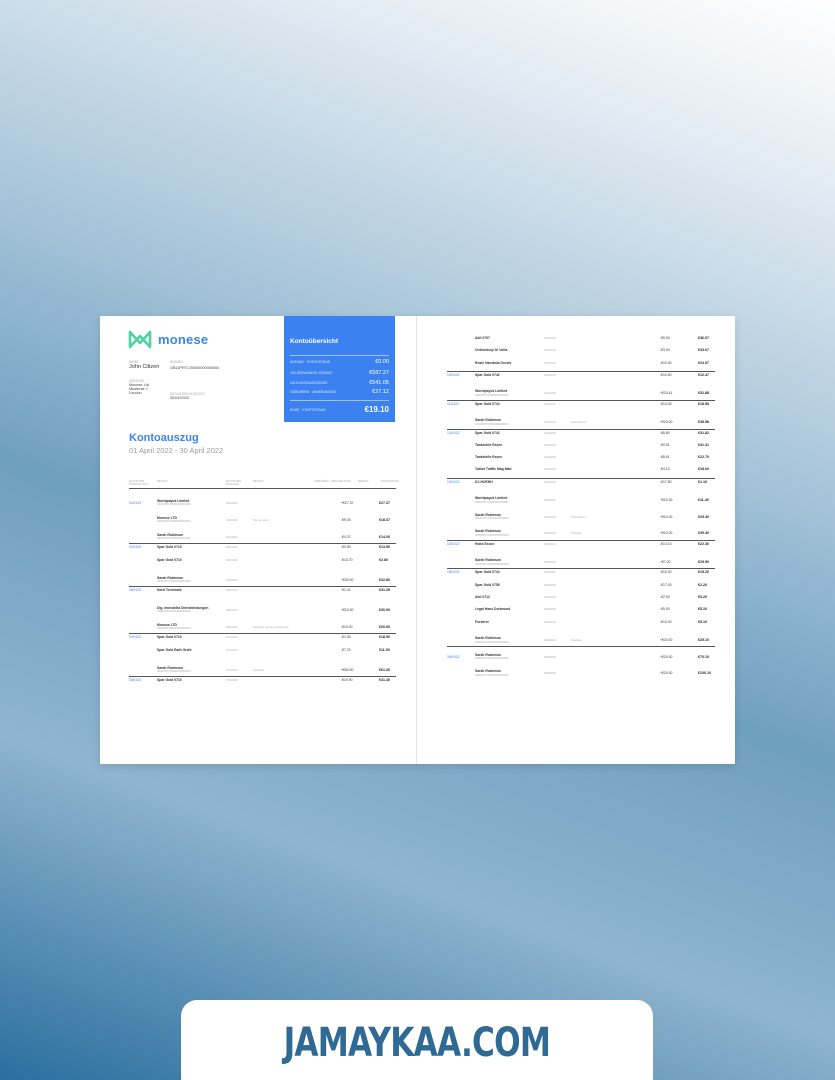 This screenshot has height=1080, width=835. Describe the element at coordinates (347, 579) in the screenshot. I see `transaction-amount: +€30.00` at that location.